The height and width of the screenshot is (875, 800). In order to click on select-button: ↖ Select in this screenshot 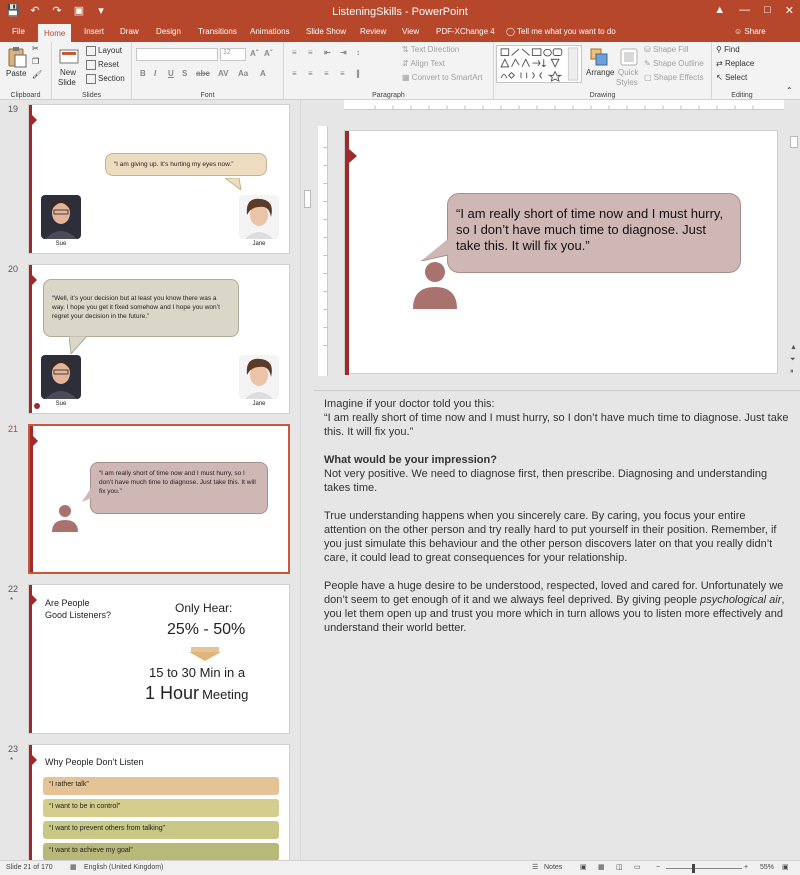, I will do `click(731, 77)`.